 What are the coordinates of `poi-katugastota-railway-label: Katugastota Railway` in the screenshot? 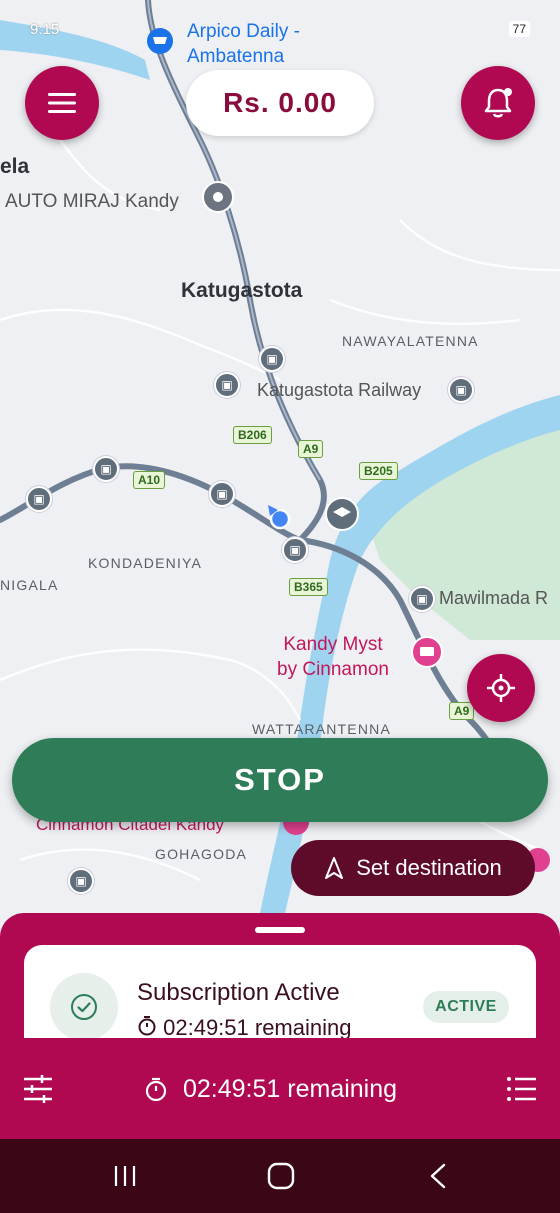 It's located at (339, 390).